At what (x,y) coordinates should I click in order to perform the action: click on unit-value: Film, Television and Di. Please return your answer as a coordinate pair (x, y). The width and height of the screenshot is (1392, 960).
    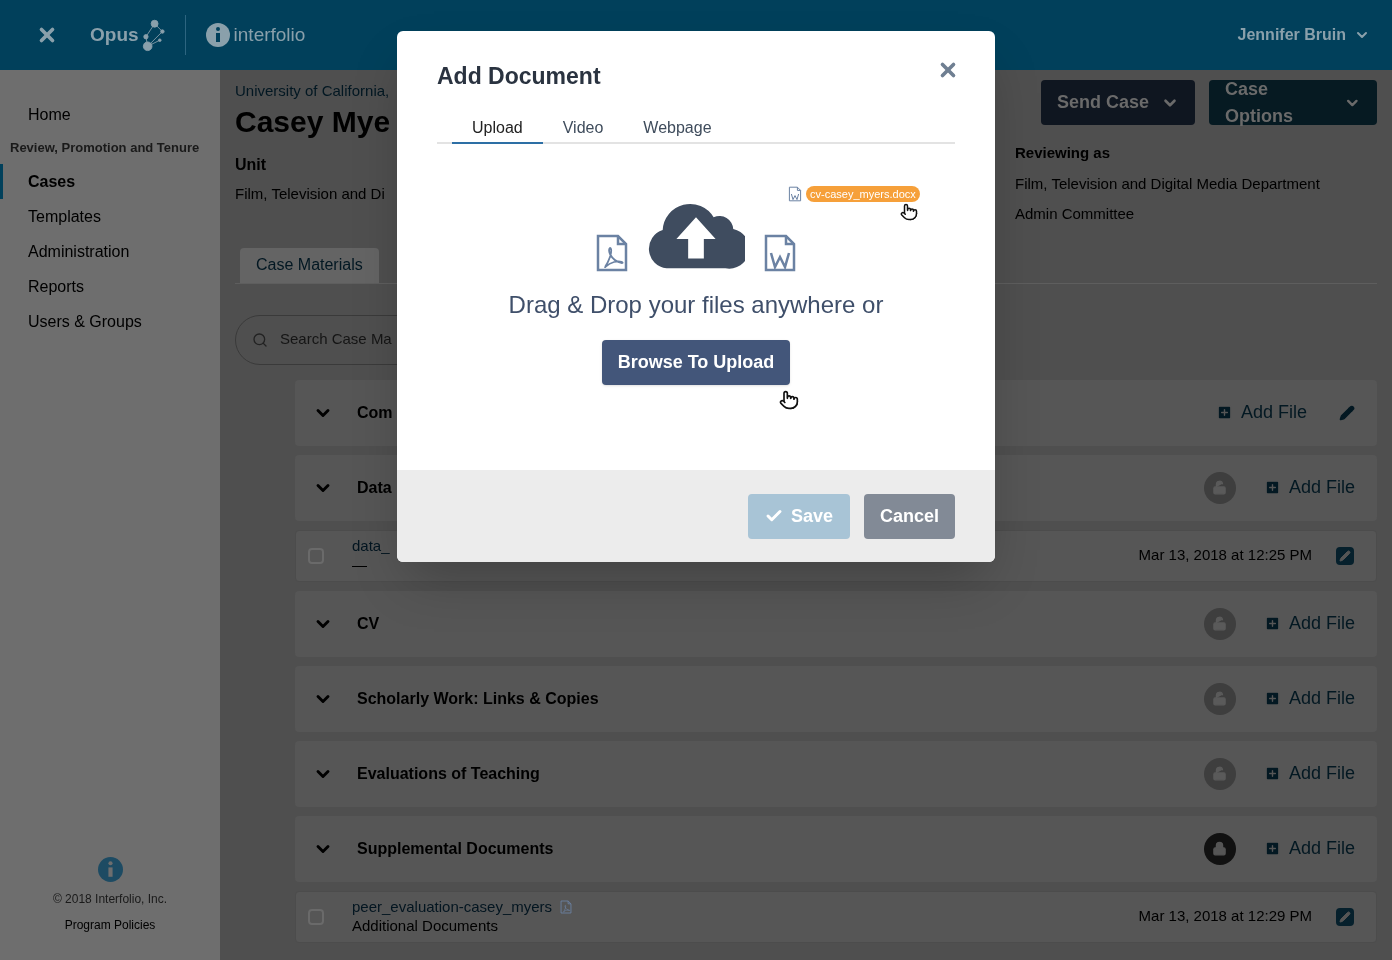
    Looking at the image, I should click on (310, 193).